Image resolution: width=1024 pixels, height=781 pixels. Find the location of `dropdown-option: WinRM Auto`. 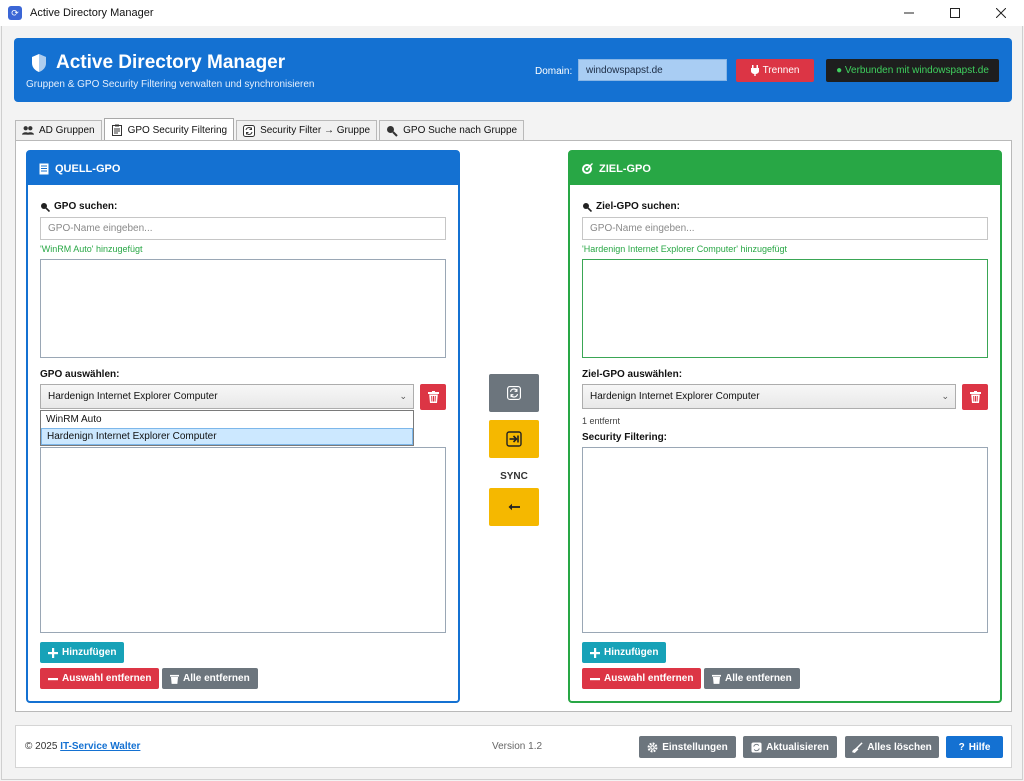

dropdown-option: WinRM Auto is located at coordinates (227, 419).